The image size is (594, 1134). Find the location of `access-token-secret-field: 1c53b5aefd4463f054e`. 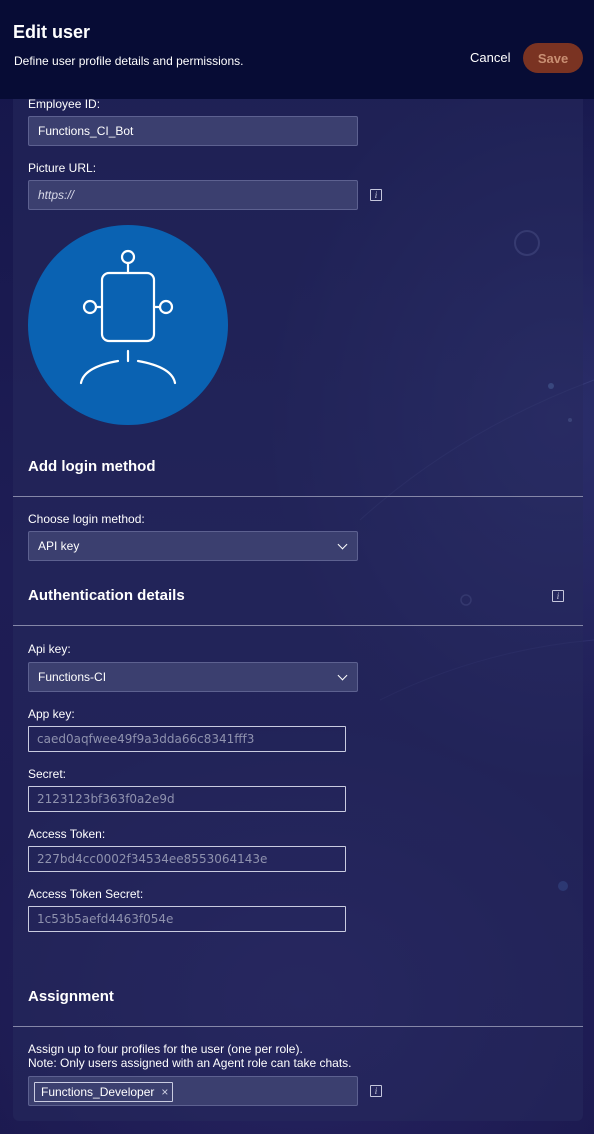

access-token-secret-field: 1c53b5aefd4463f054e is located at coordinates (187, 919).